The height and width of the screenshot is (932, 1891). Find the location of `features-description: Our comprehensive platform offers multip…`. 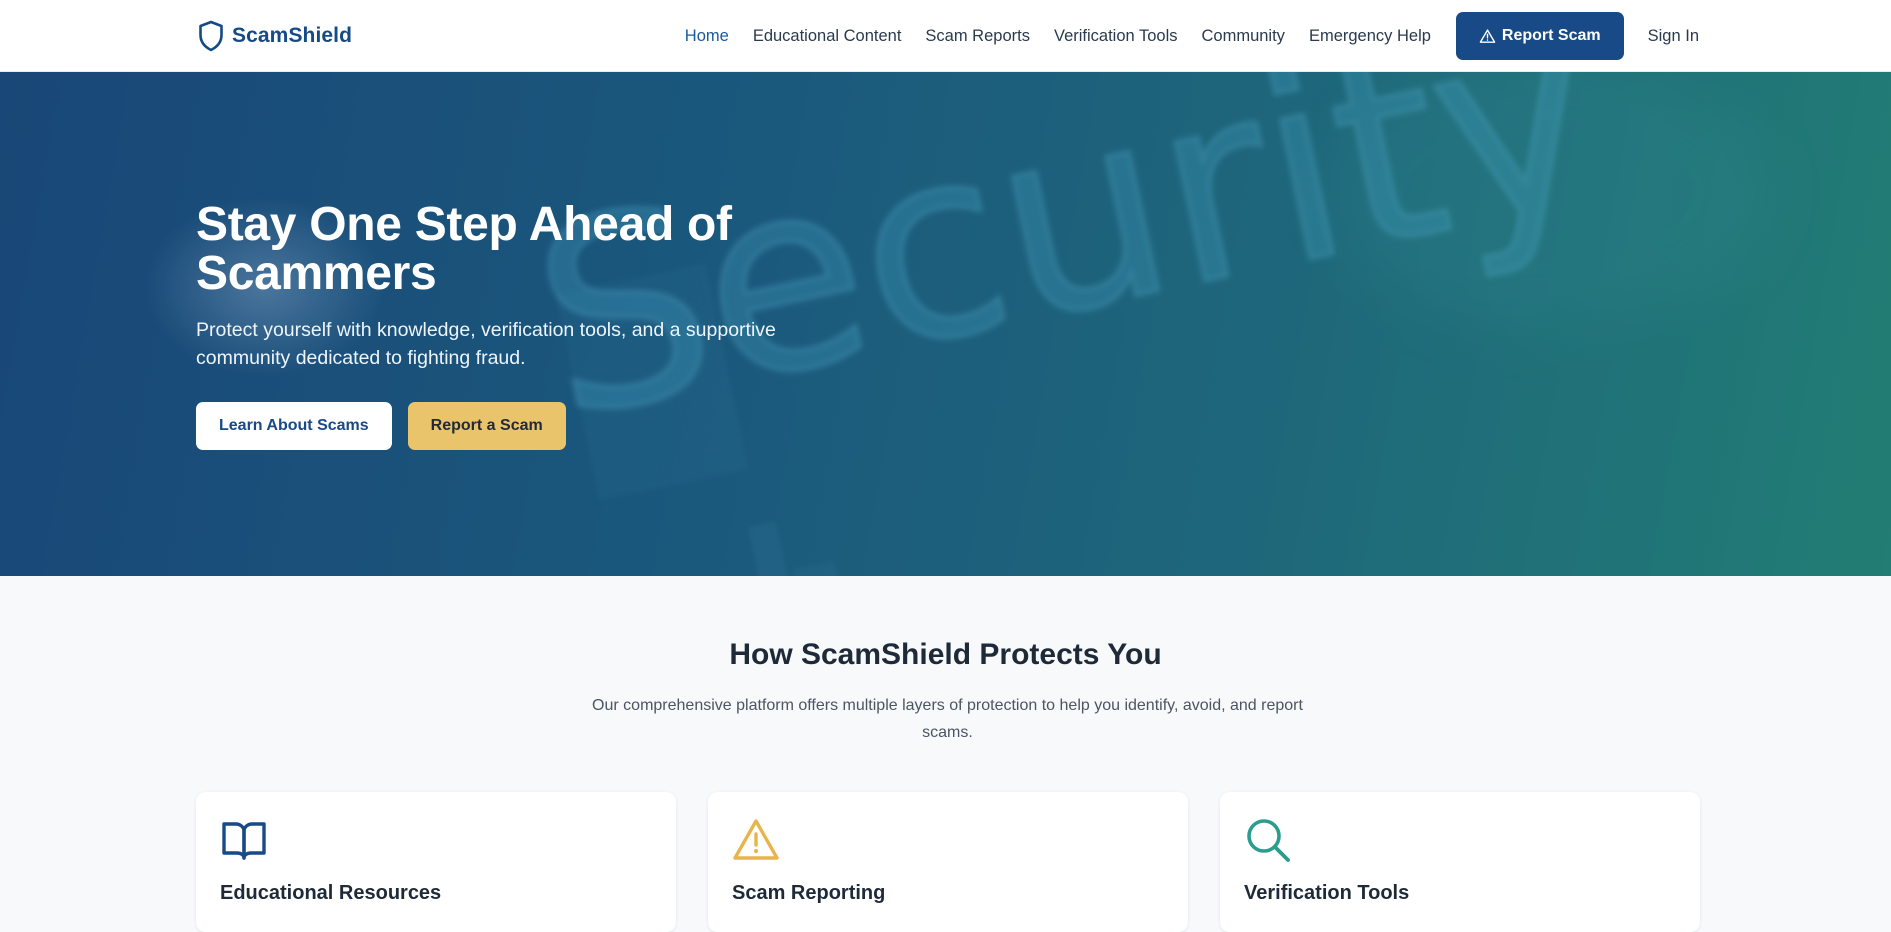

features-description: Our comprehensive platform offers multip… is located at coordinates (947, 719).